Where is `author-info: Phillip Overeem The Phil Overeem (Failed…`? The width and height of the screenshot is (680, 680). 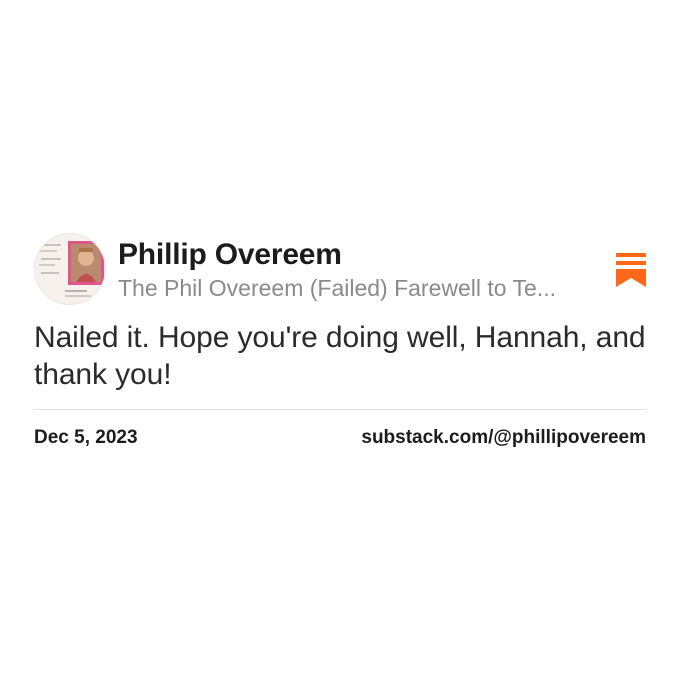
author-info: Phillip Overeem The Phil Overeem (Failed… is located at coordinates (361, 269).